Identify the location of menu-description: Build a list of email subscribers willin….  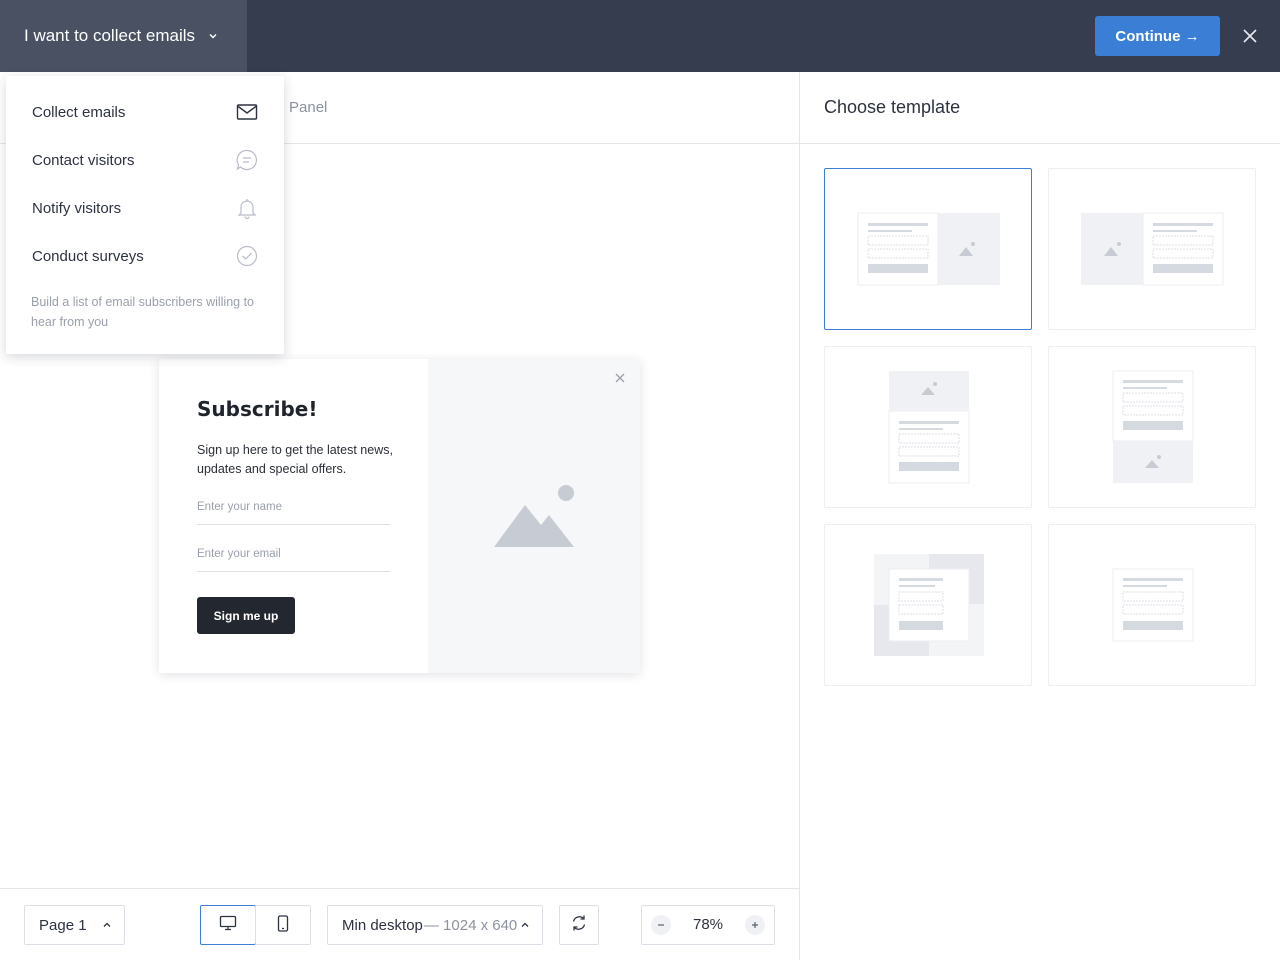
(143, 312).